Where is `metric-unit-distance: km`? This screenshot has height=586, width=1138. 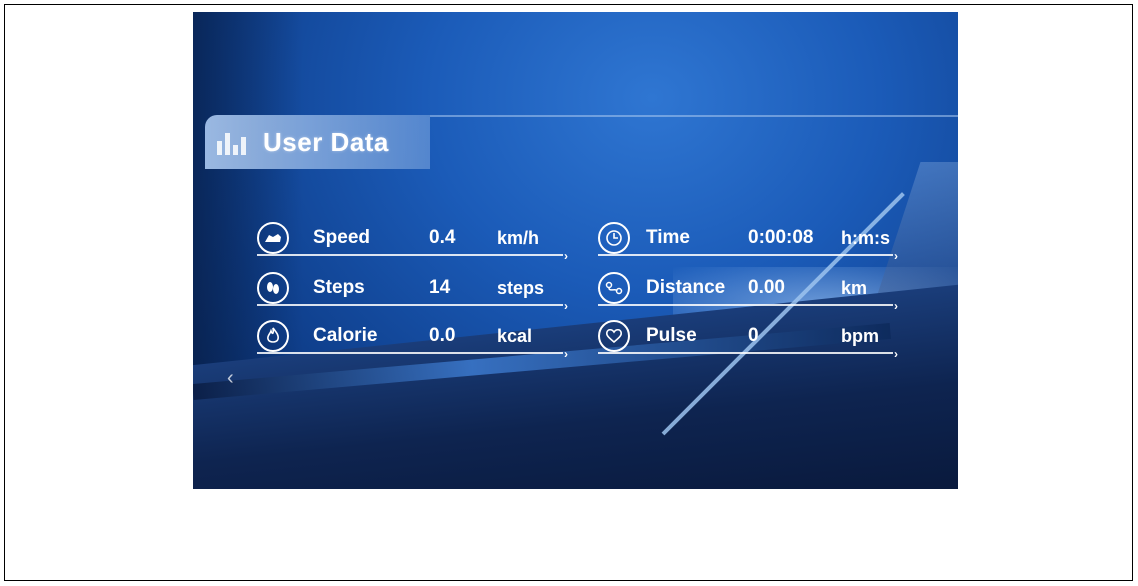 metric-unit-distance: km is located at coordinates (854, 287).